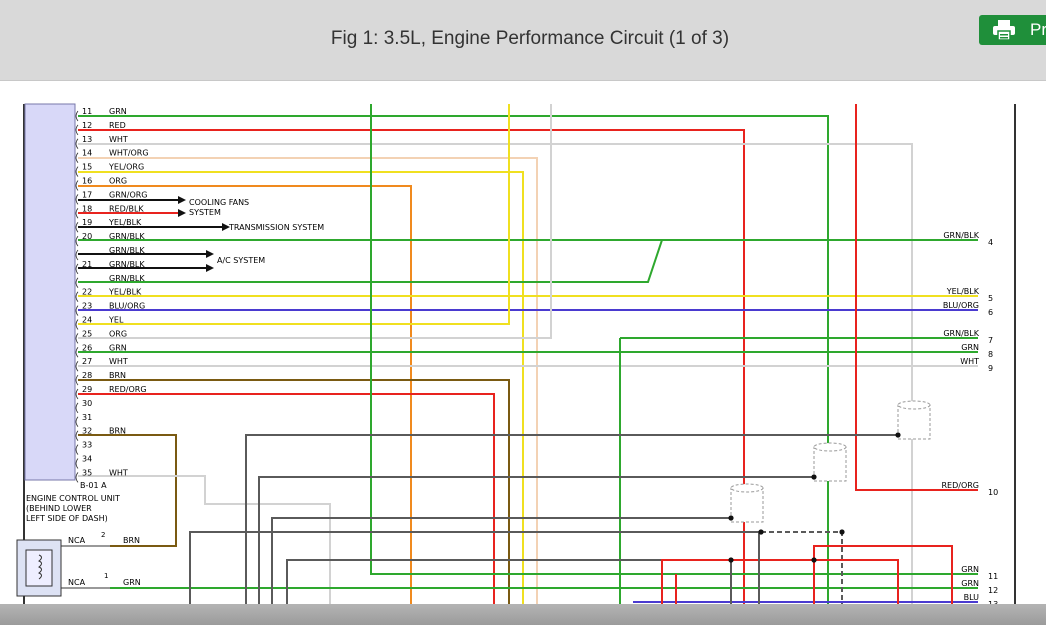 This screenshot has height=625, width=1046. What do you see at coordinates (77, 540) in the screenshot?
I see `sensor-nca-top: NCA` at bounding box center [77, 540].